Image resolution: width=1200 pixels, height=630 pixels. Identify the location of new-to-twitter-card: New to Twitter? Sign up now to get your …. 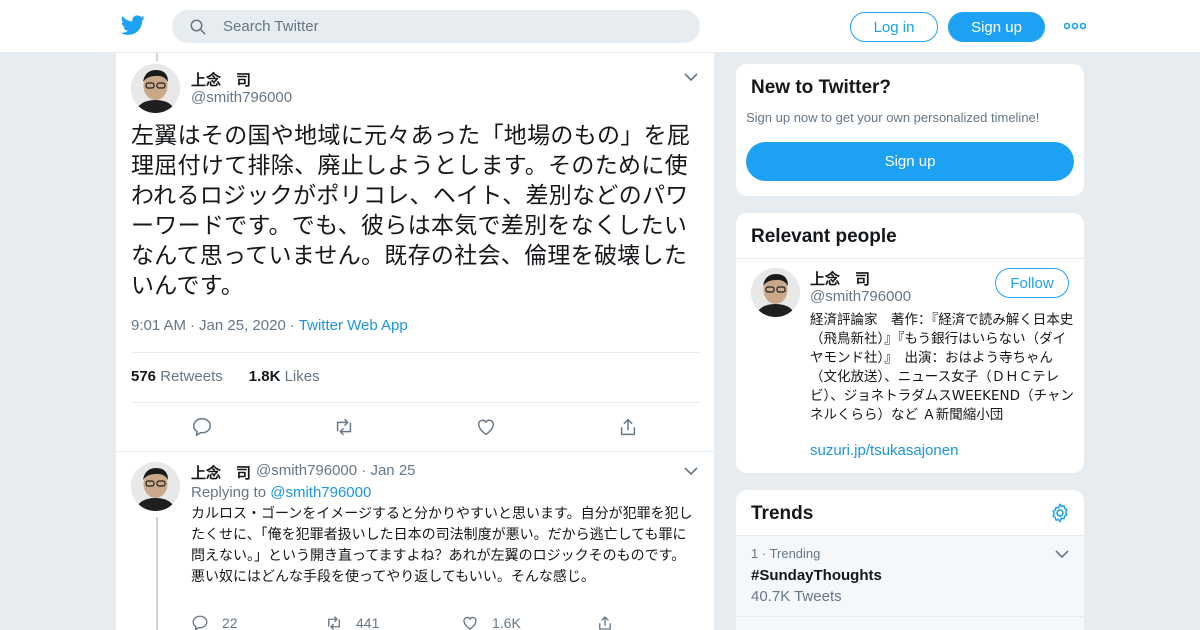
(910, 130).